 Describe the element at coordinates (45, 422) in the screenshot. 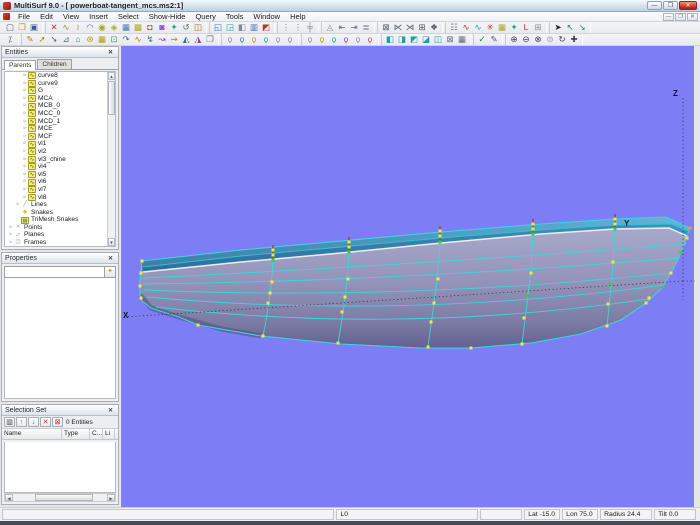

I see `remove-icon: ✕` at that location.